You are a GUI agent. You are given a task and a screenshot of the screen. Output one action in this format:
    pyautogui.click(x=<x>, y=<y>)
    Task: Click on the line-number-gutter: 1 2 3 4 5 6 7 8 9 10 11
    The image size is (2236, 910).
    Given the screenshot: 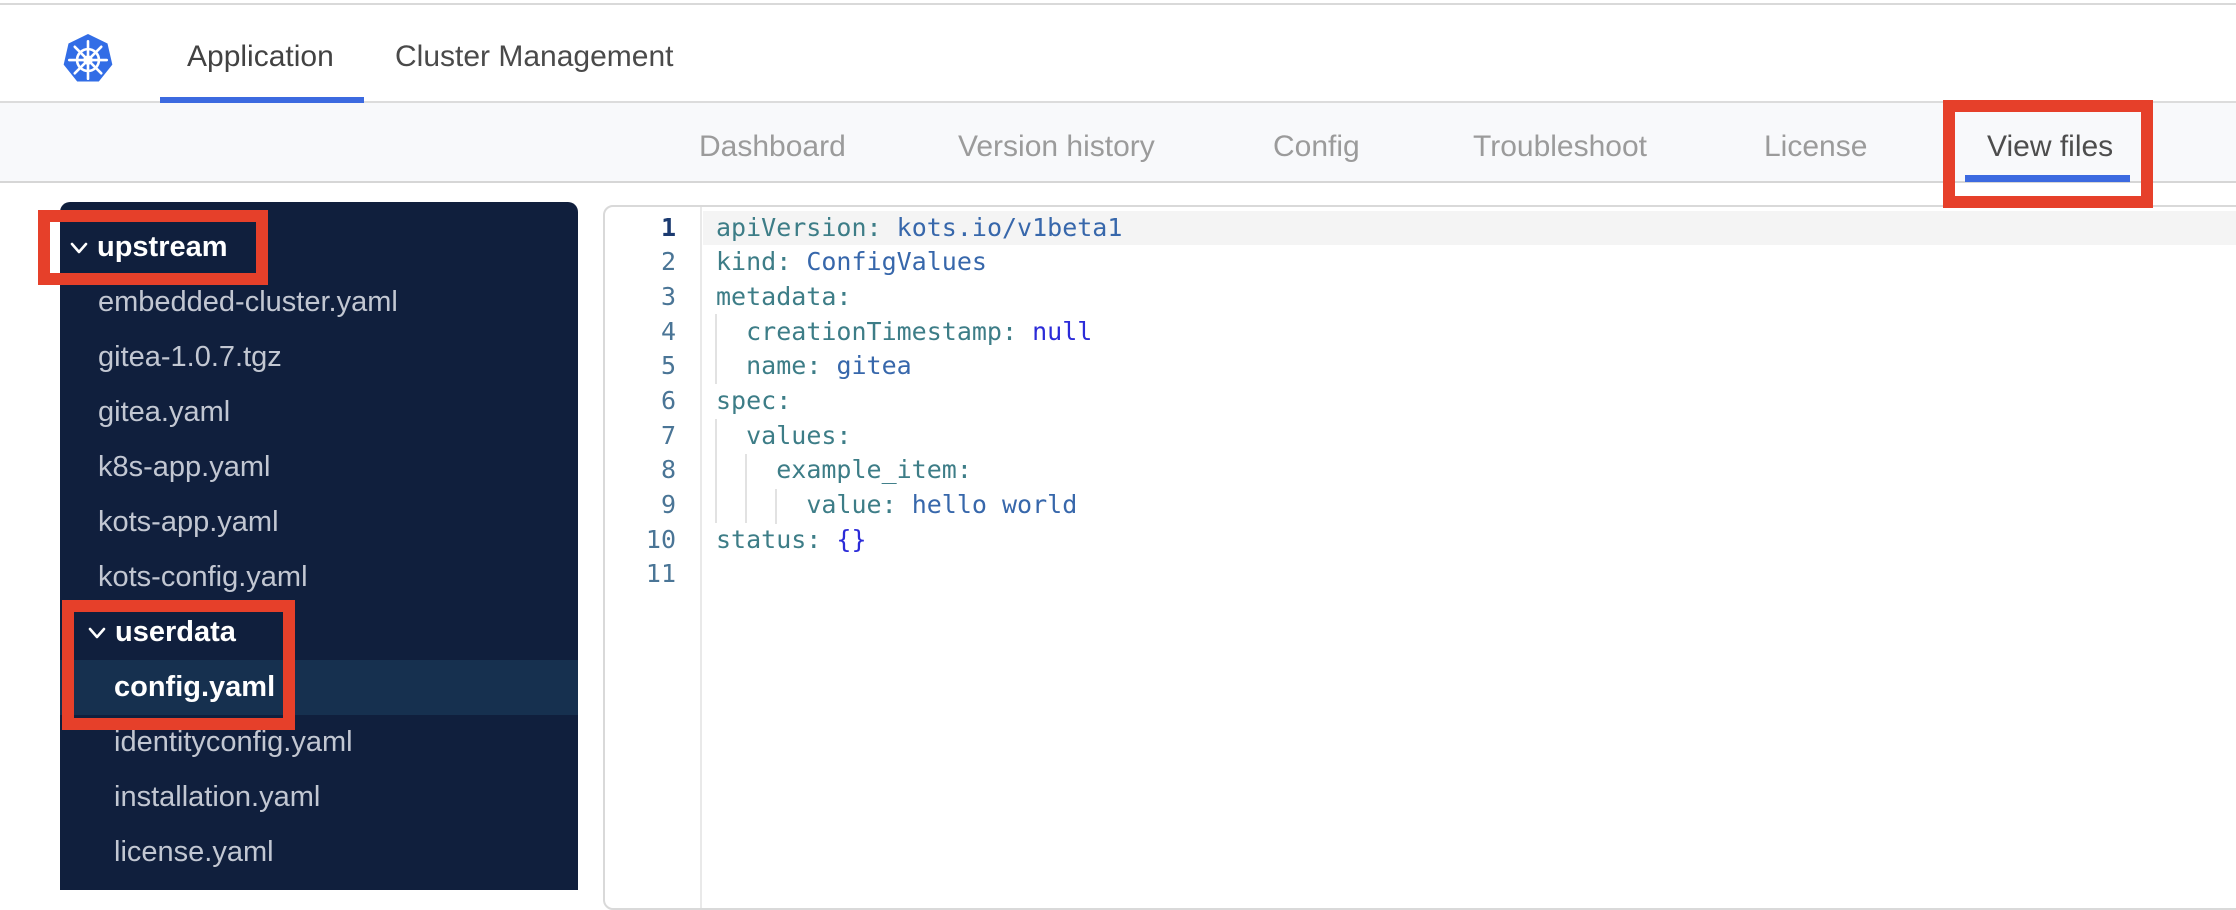 What is the action you would take?
    pyautogui.click(x=653, y=557)
    